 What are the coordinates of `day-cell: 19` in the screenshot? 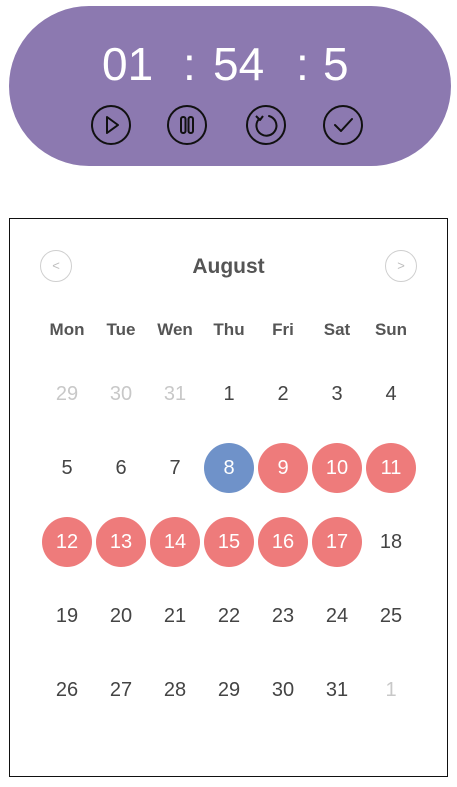 It's located at (67, 616).